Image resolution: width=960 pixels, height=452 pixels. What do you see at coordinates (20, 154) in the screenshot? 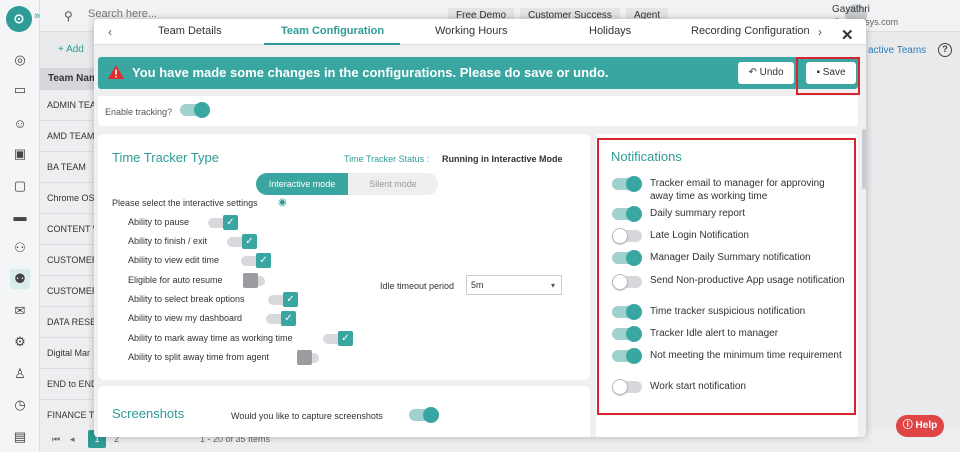
I see `briefcase-icon: ▣` at bounding box center [20, 154].